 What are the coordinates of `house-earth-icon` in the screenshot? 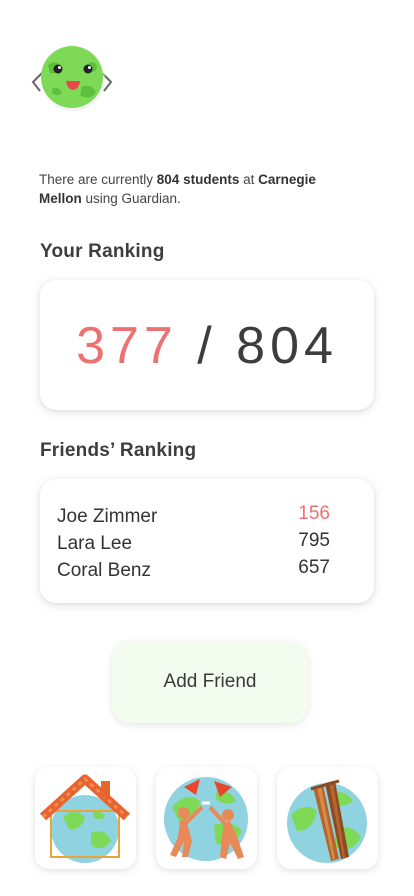 It's located at (85, 818).